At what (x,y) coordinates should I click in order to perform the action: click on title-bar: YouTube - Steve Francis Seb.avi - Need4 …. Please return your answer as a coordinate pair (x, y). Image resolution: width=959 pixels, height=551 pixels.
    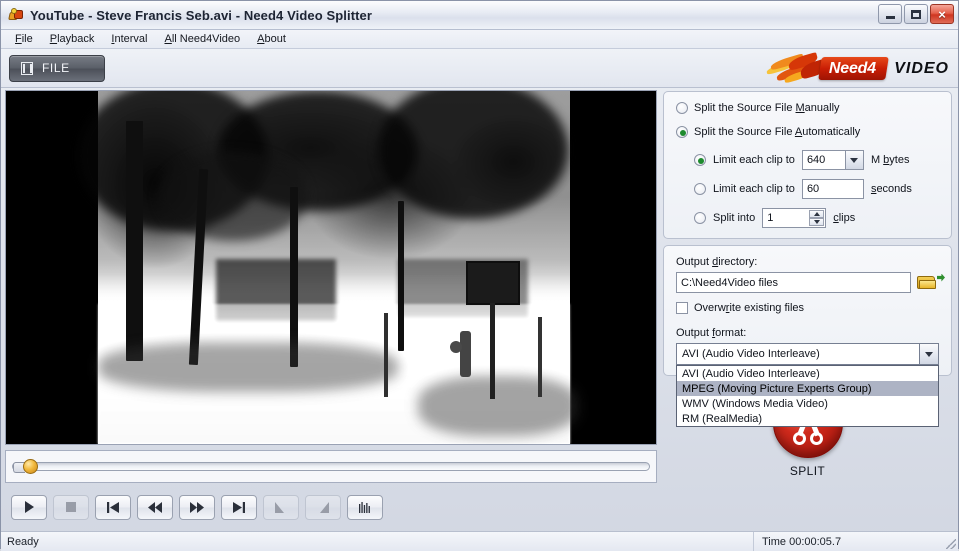
    Looking at the image, I should click on (479, 15).